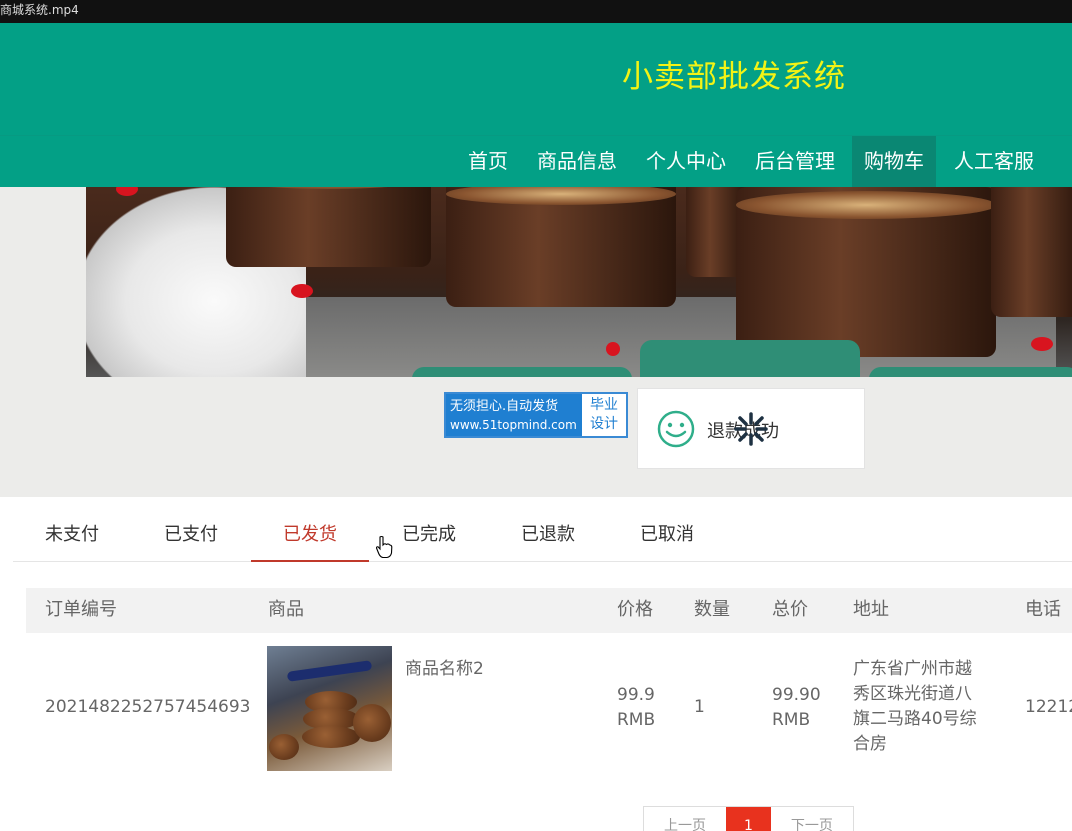  I want to click on th-phone: 电话, so click(1043, 609).